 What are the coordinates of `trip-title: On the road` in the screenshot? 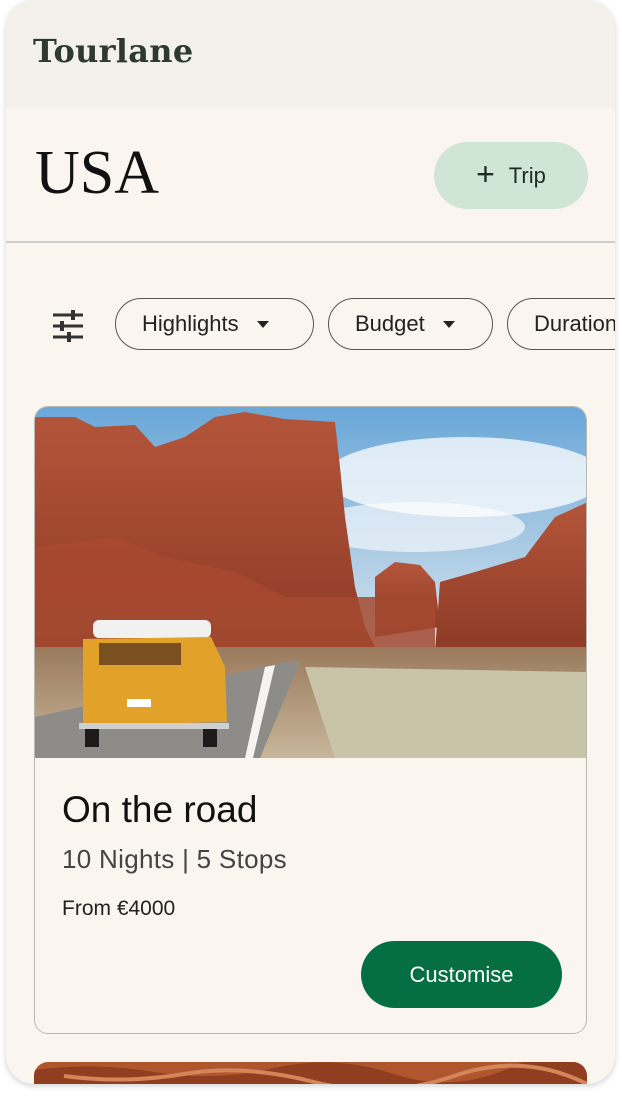 It's located at (160, 809).